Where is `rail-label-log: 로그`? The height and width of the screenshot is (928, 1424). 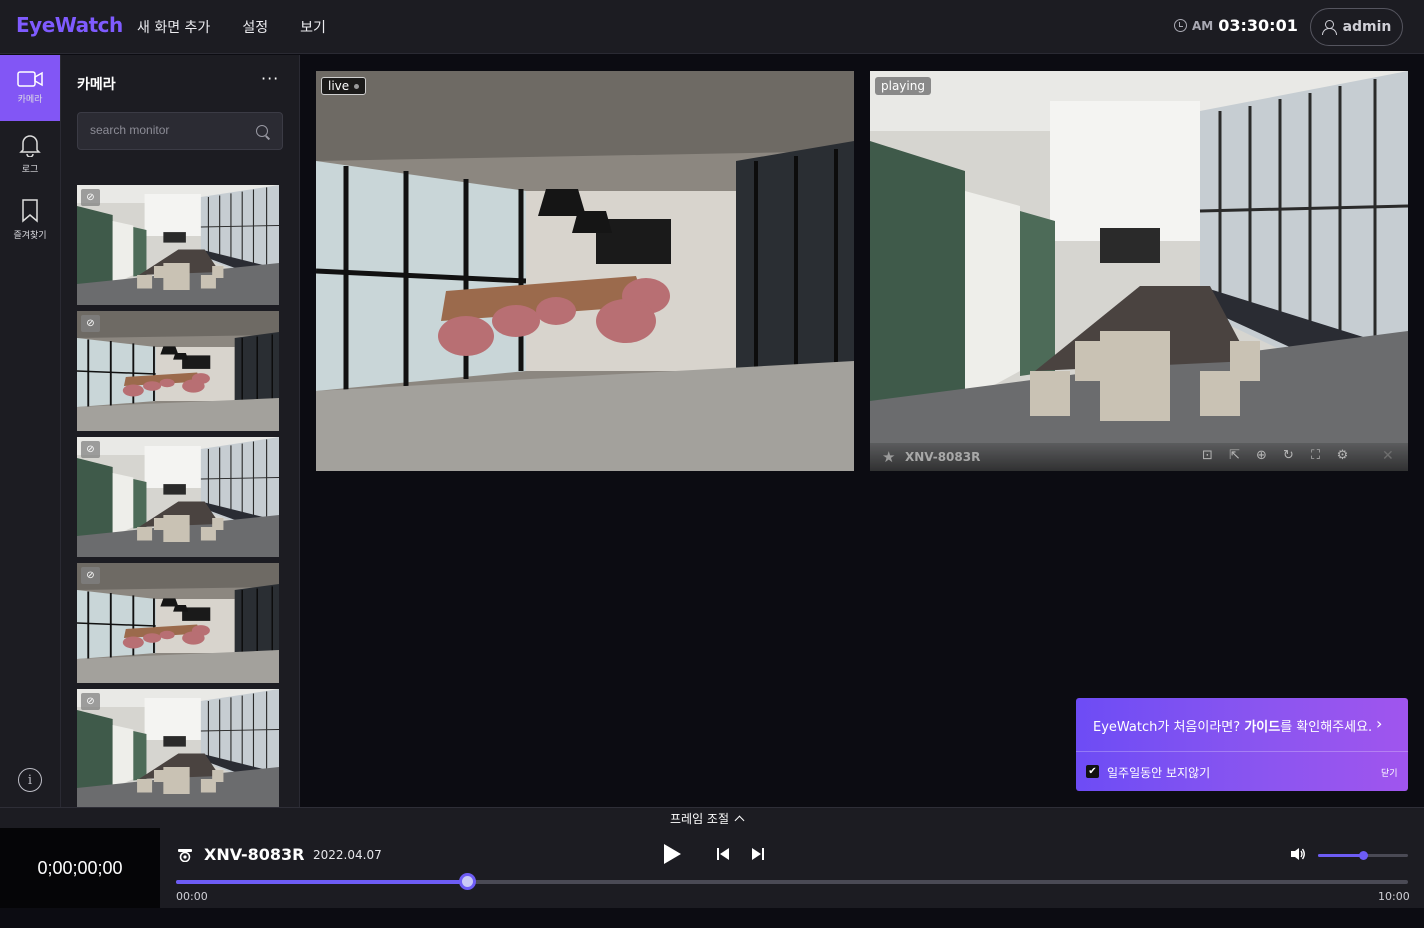
rail-label-log: 로그 is located at coordinates (30, 170).